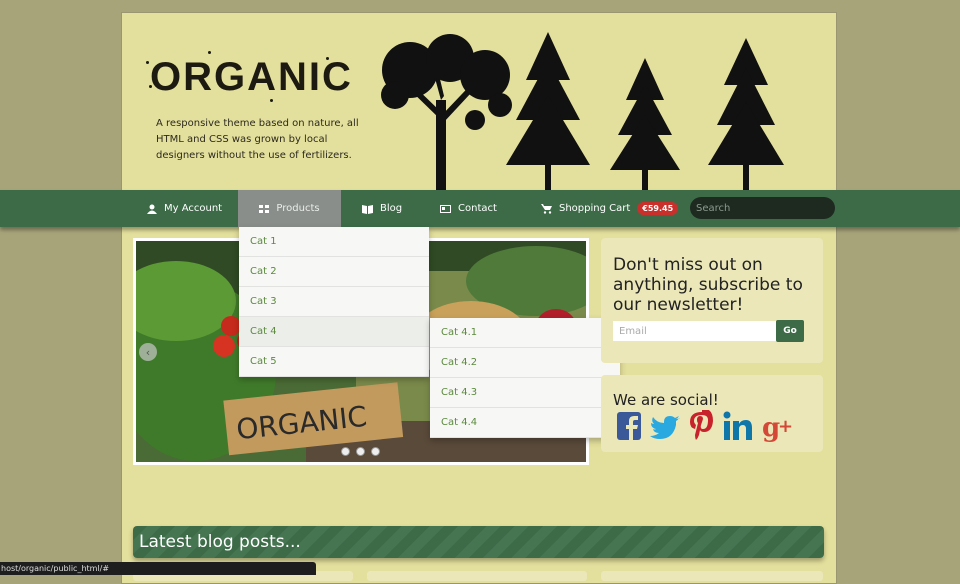  I want to click on products-dropdown: Cat 1 Cat 2 Cat 3 Cat 4 Cat 5, so click(334, 302).